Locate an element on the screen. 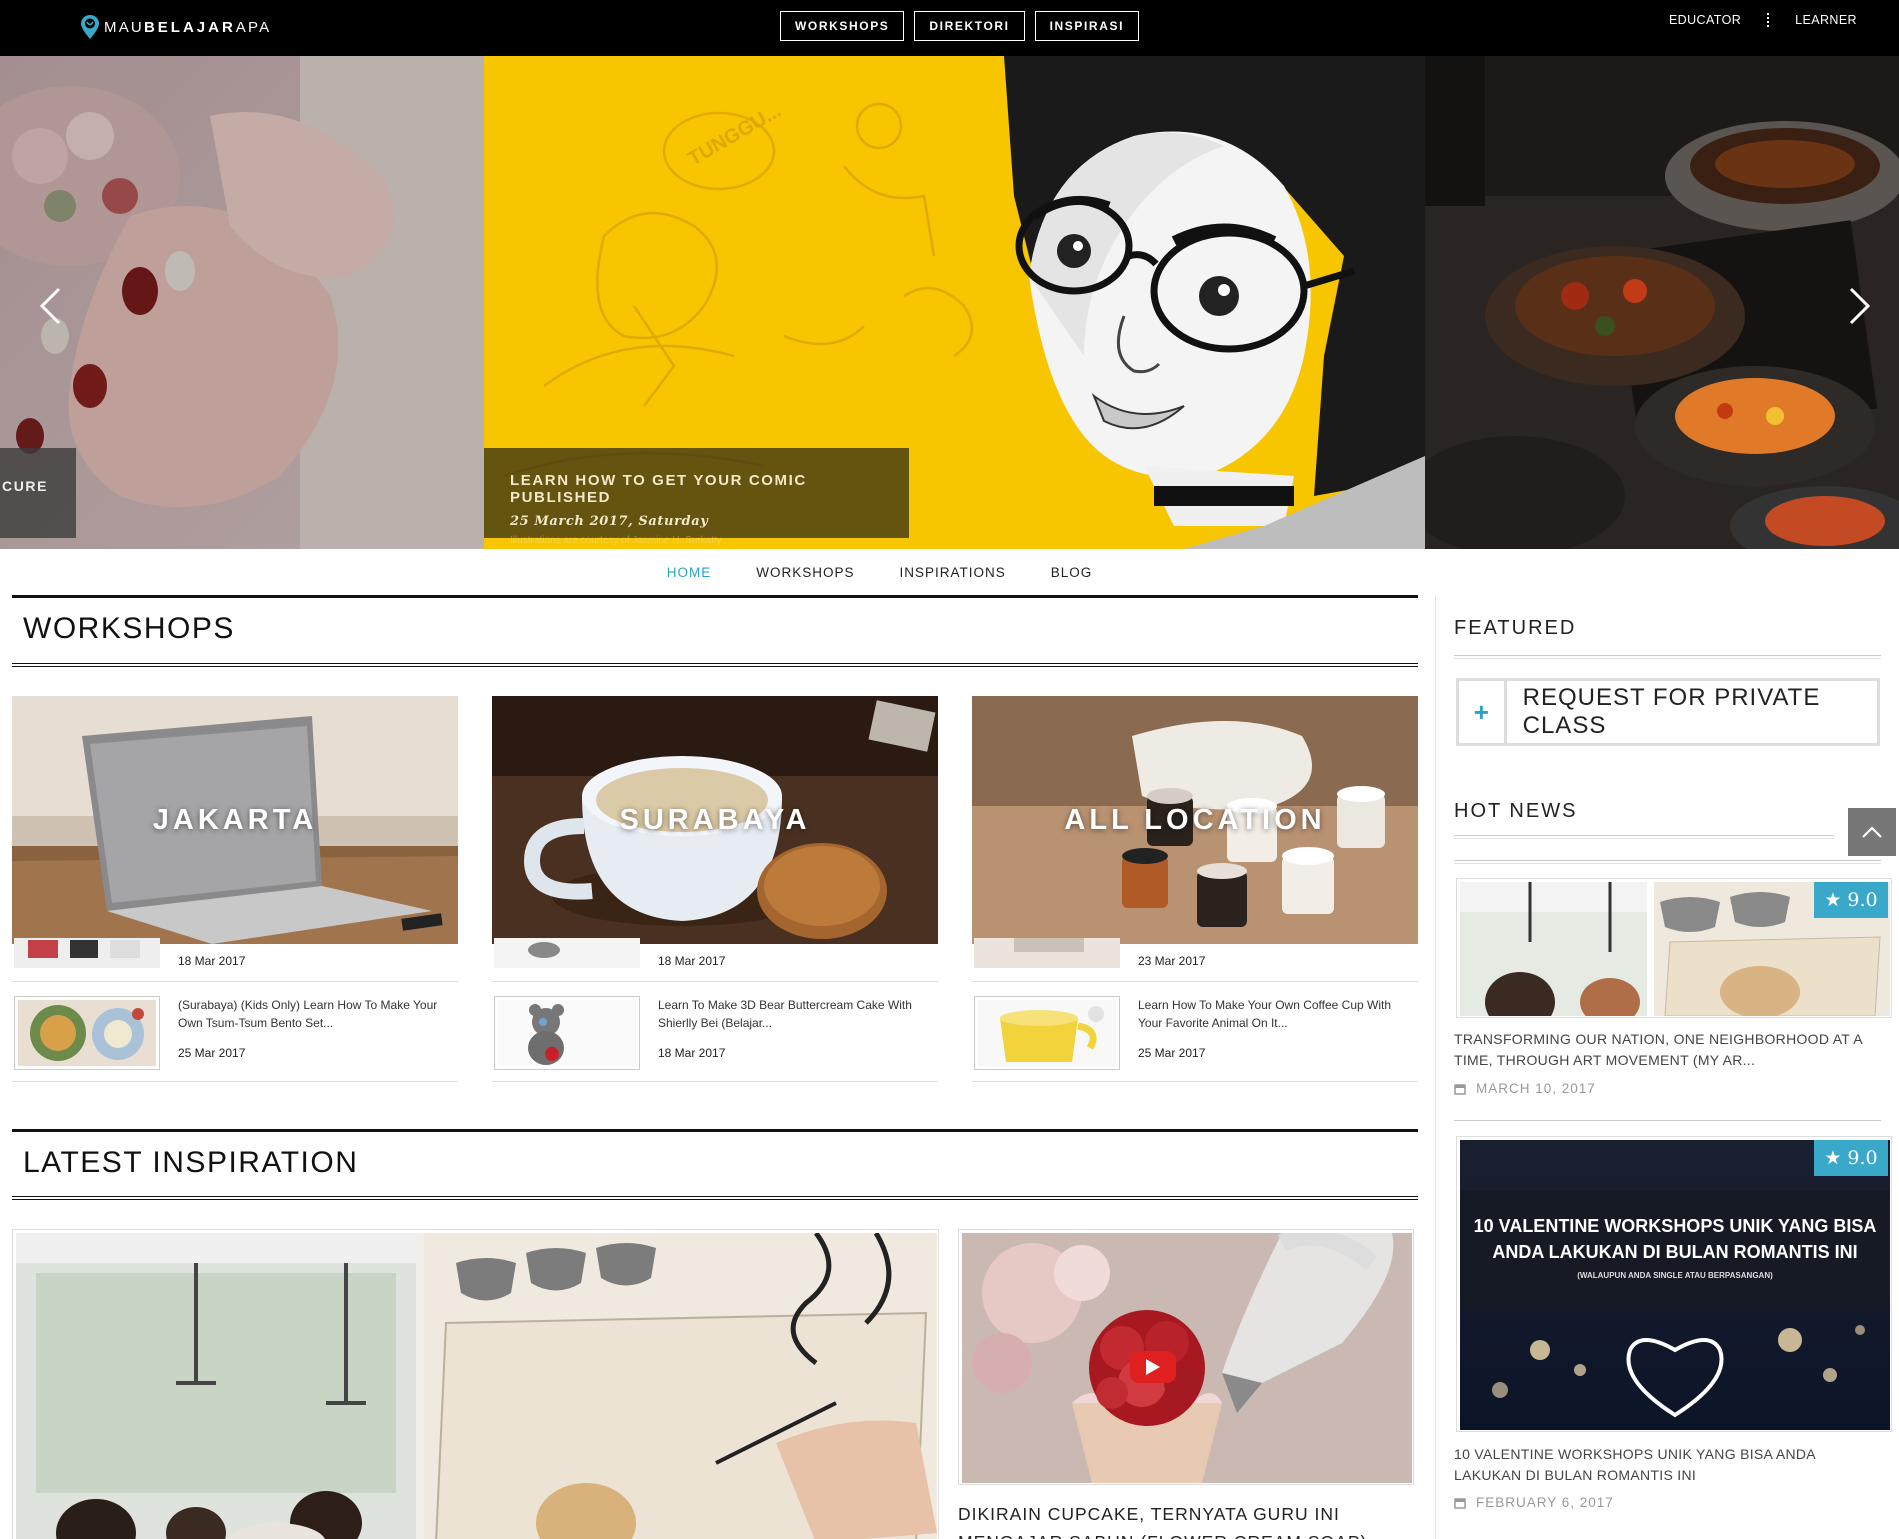  food-image is located at coordinates (1662, 302).